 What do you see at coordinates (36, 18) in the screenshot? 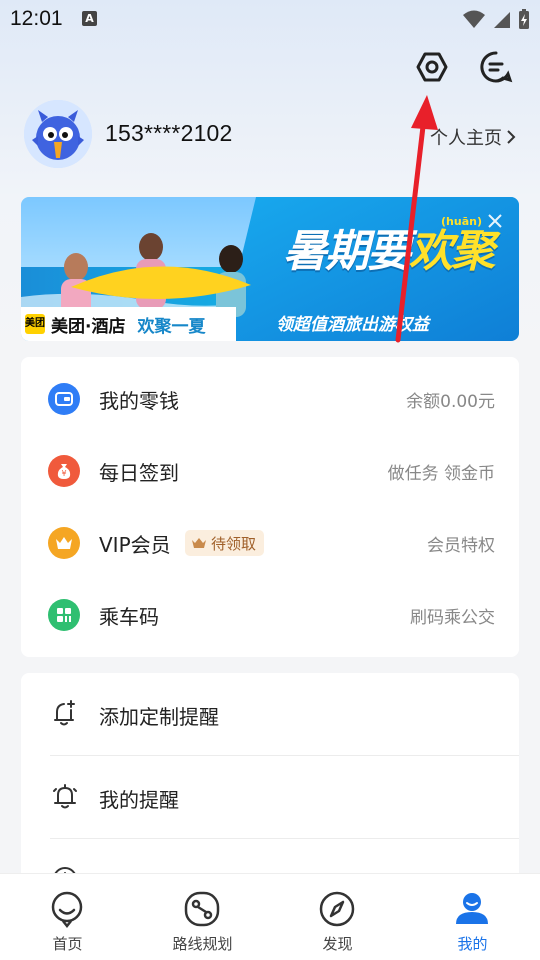
I see `status-time: 12:01` at bounding box center [36, 18].